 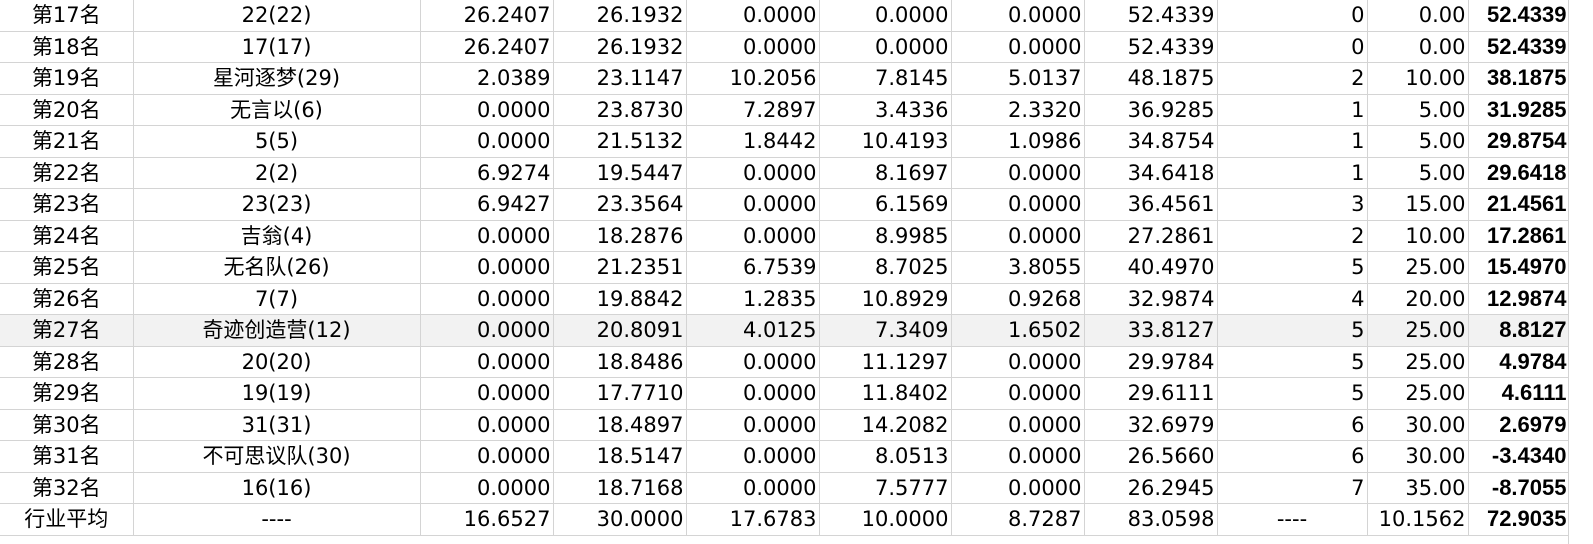 What do you see at coordinates (277, 299) in the screenshot?
I see `team-cell: 7(7)` at bounding box center [277, 299].